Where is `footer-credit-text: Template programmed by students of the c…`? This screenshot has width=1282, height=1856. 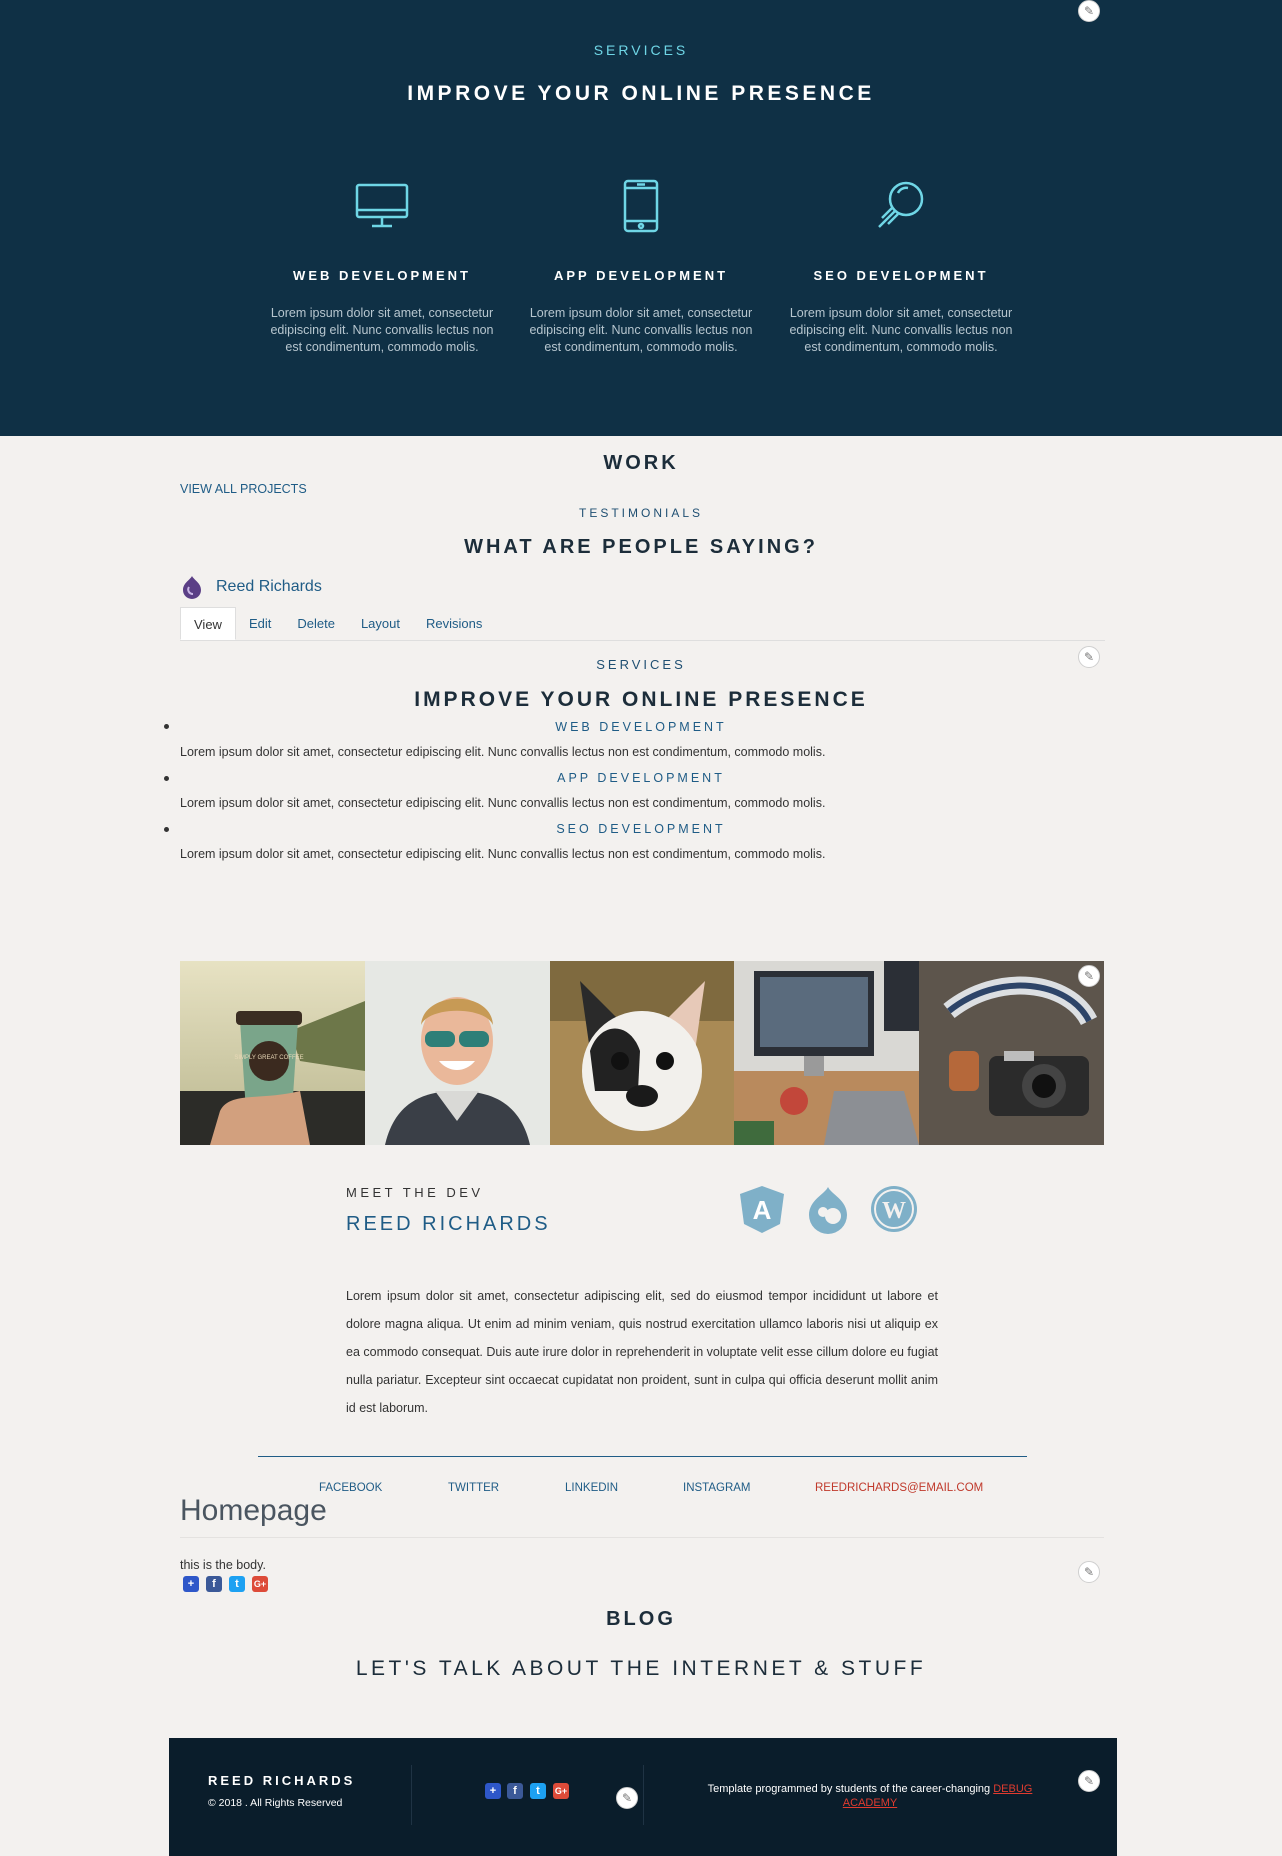 footer-credit-text: Template programmed by students of the c… is located at coordinates (849, 1789).